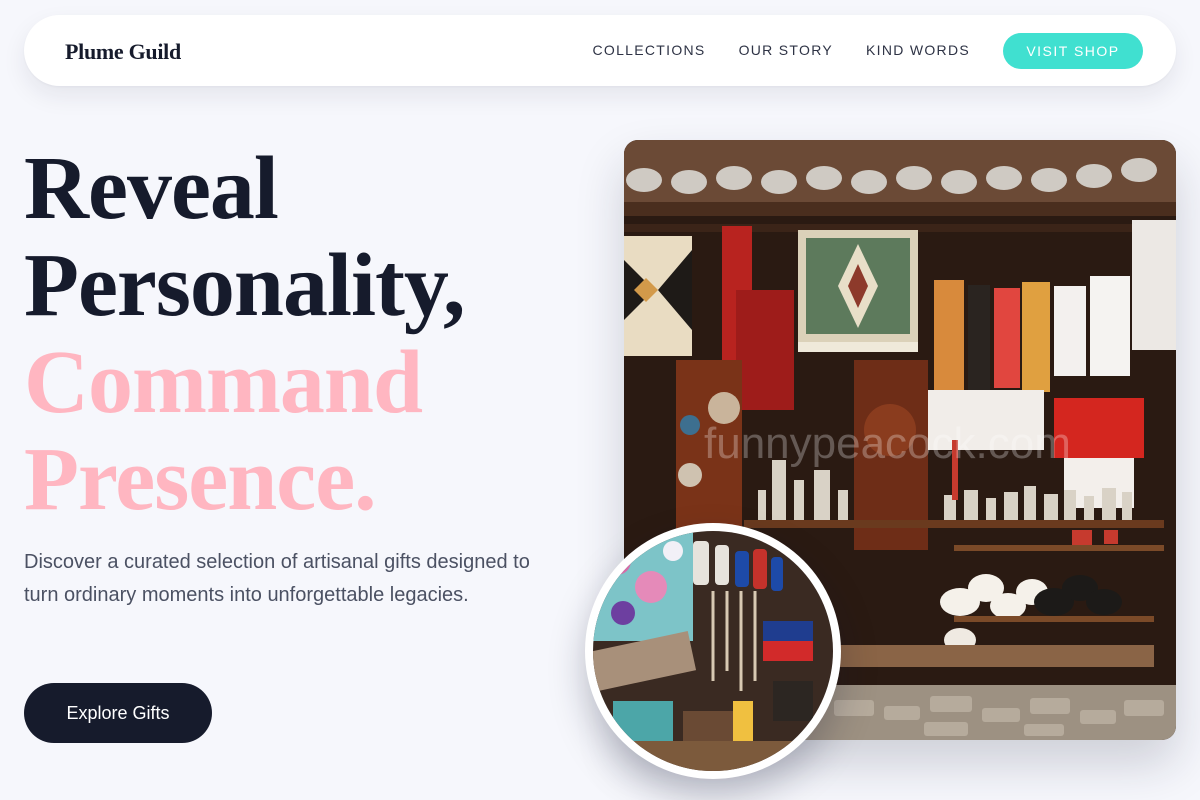 This screenshot has width=1200, height=800. Describe the element at coordinates (118, 713) in the screenshot. I see `explore-gifts-button: Explore Gifts` at that location.